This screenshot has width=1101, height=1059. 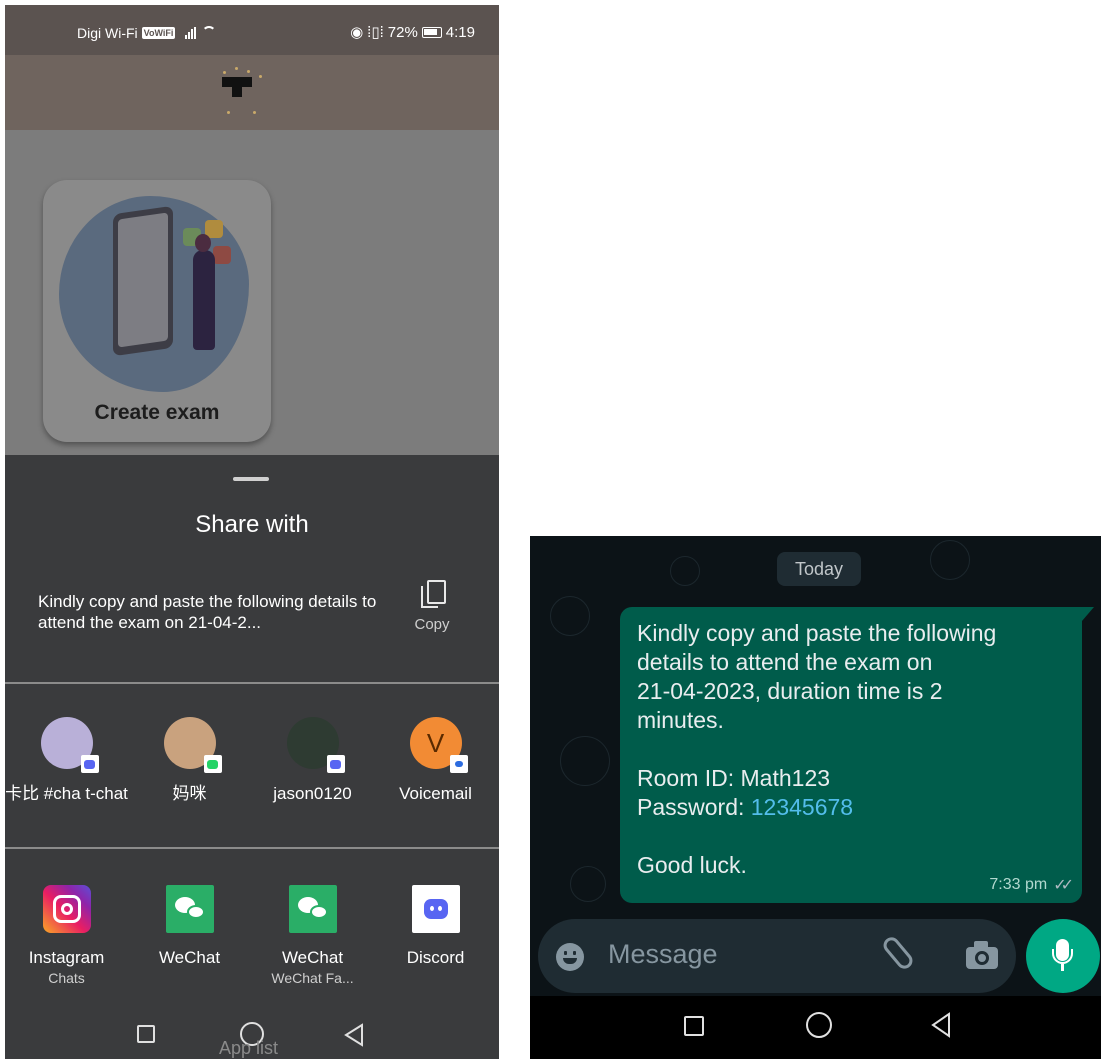 What do you see at coordinates (222, 255) in the screenshot?
I see `cross-icon` at bounding box center [222, 255].